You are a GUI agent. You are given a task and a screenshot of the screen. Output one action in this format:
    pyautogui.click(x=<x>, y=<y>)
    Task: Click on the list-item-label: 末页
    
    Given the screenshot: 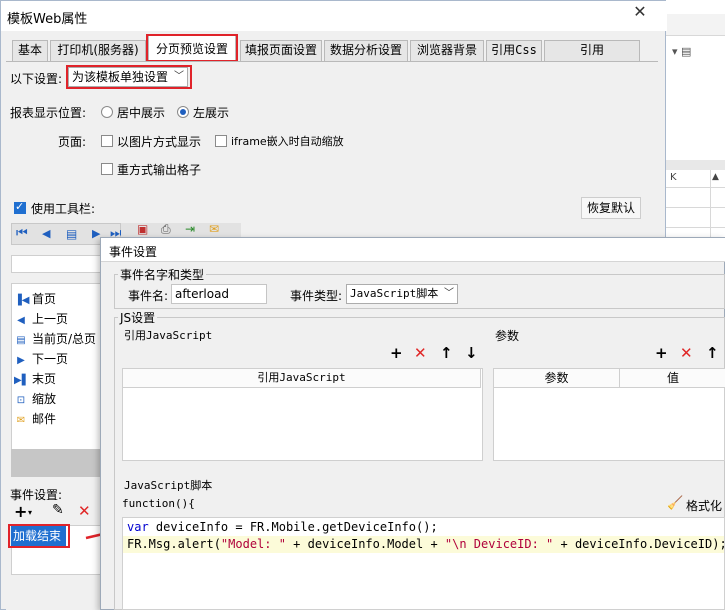 What is the action you would take?
    pyautogui.click(x=44, y=379)
    